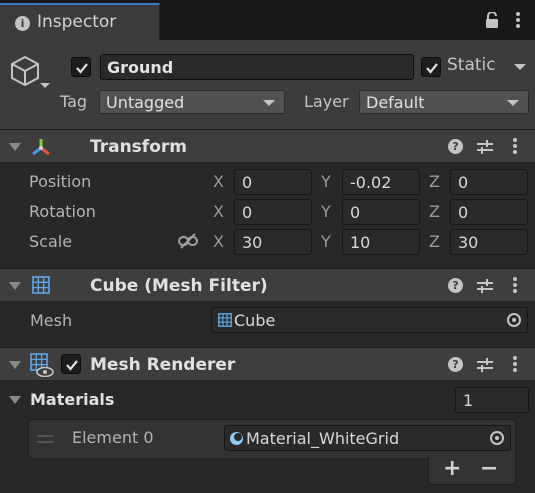  What do you see at coordinates (267, 146) in the screenshot?
I see `transform-header: Transform ?` at bounding box center [267, 146].